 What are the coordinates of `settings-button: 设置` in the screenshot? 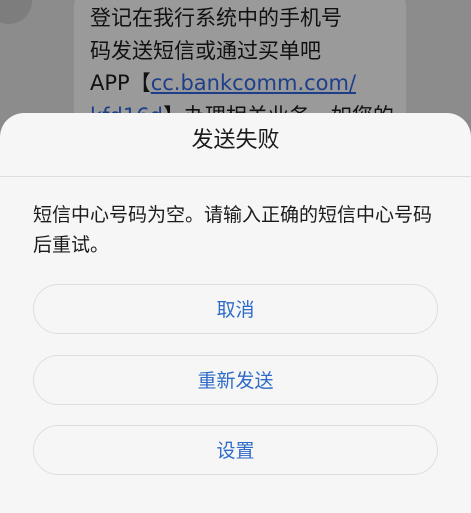 It's located at (235, 450).